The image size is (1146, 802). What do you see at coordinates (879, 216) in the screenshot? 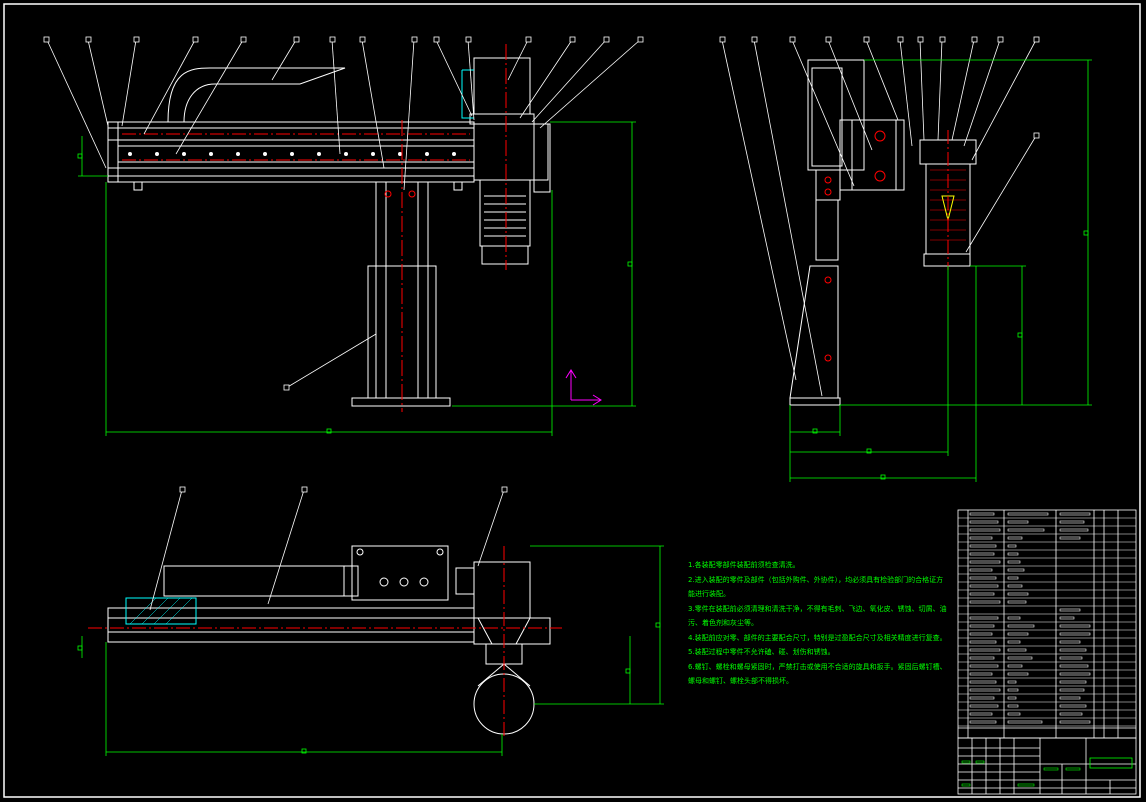
I see `side-view-leaders` at bounding box center [879, 216].